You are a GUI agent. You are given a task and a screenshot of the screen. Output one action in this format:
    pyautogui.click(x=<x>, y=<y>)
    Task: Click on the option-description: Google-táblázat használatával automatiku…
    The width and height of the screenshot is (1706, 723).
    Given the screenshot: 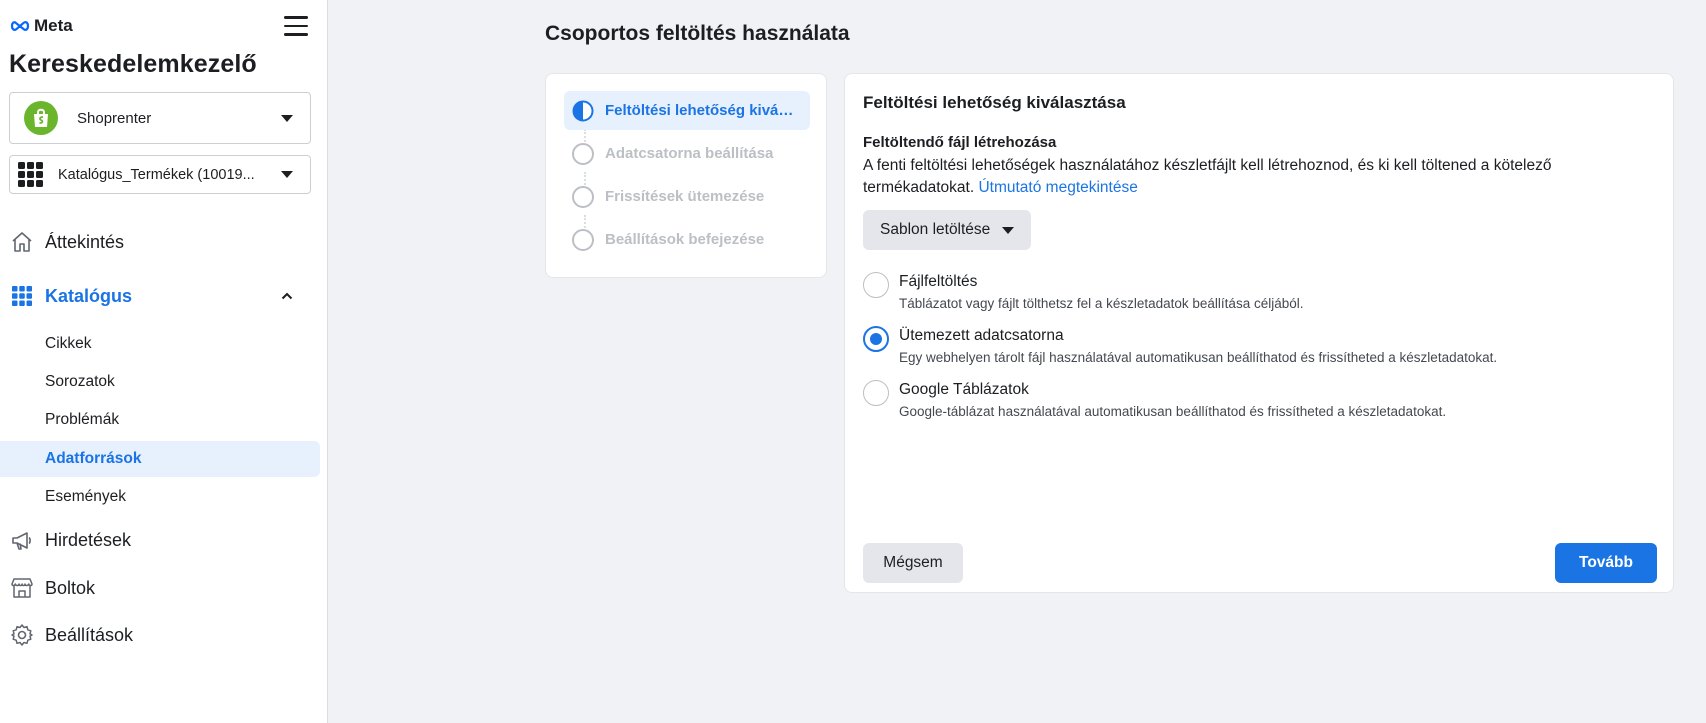 What is the action you would take?
    pyautogui.click(x=1173, y=411)
    